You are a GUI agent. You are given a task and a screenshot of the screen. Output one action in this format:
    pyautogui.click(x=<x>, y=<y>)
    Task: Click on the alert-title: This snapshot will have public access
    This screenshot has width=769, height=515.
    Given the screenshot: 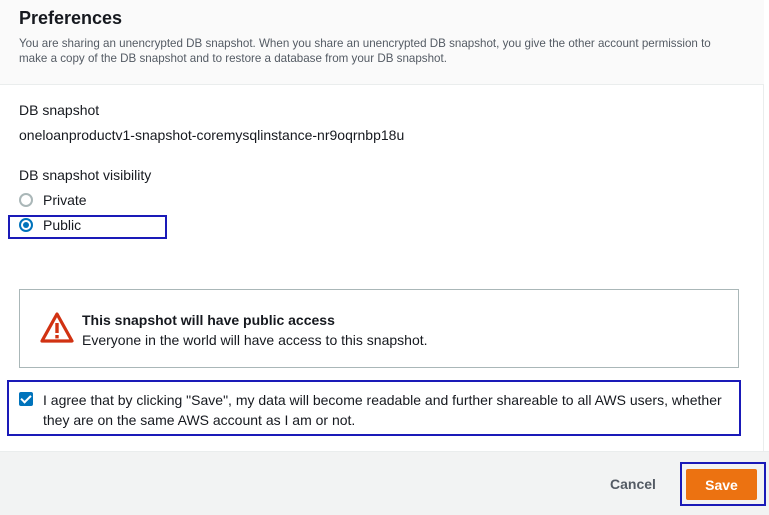 What is the action you would take?
    pyautogui.click(x=208, y=320)
    